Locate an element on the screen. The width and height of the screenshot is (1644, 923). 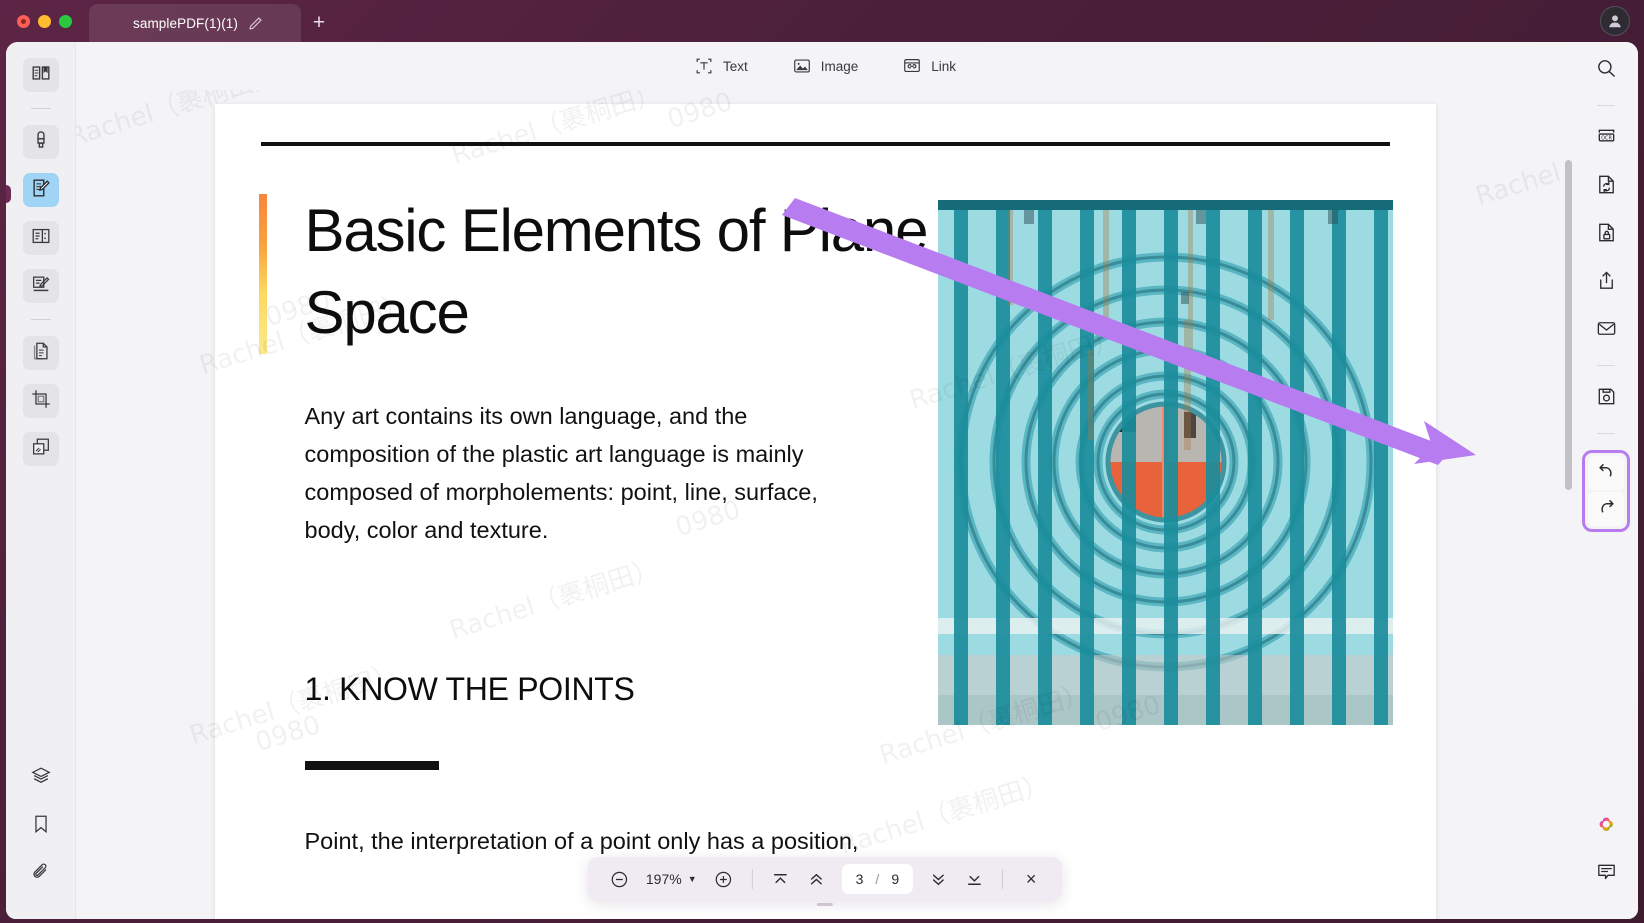
sidebar-item-convert is located at coordinates (1606, 187).